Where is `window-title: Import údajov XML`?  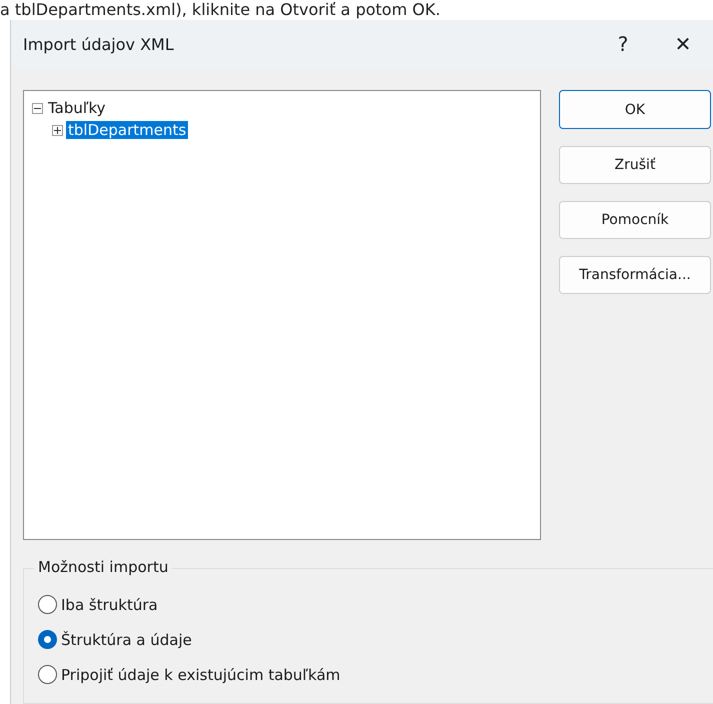 window-title: Import údajov XML is located at coordinates (99, 44).